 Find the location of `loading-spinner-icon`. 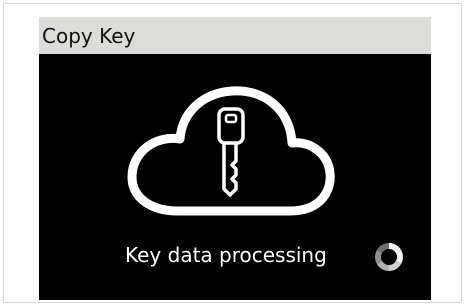

loading-spinner-icon is located at coordinates (389, 257).